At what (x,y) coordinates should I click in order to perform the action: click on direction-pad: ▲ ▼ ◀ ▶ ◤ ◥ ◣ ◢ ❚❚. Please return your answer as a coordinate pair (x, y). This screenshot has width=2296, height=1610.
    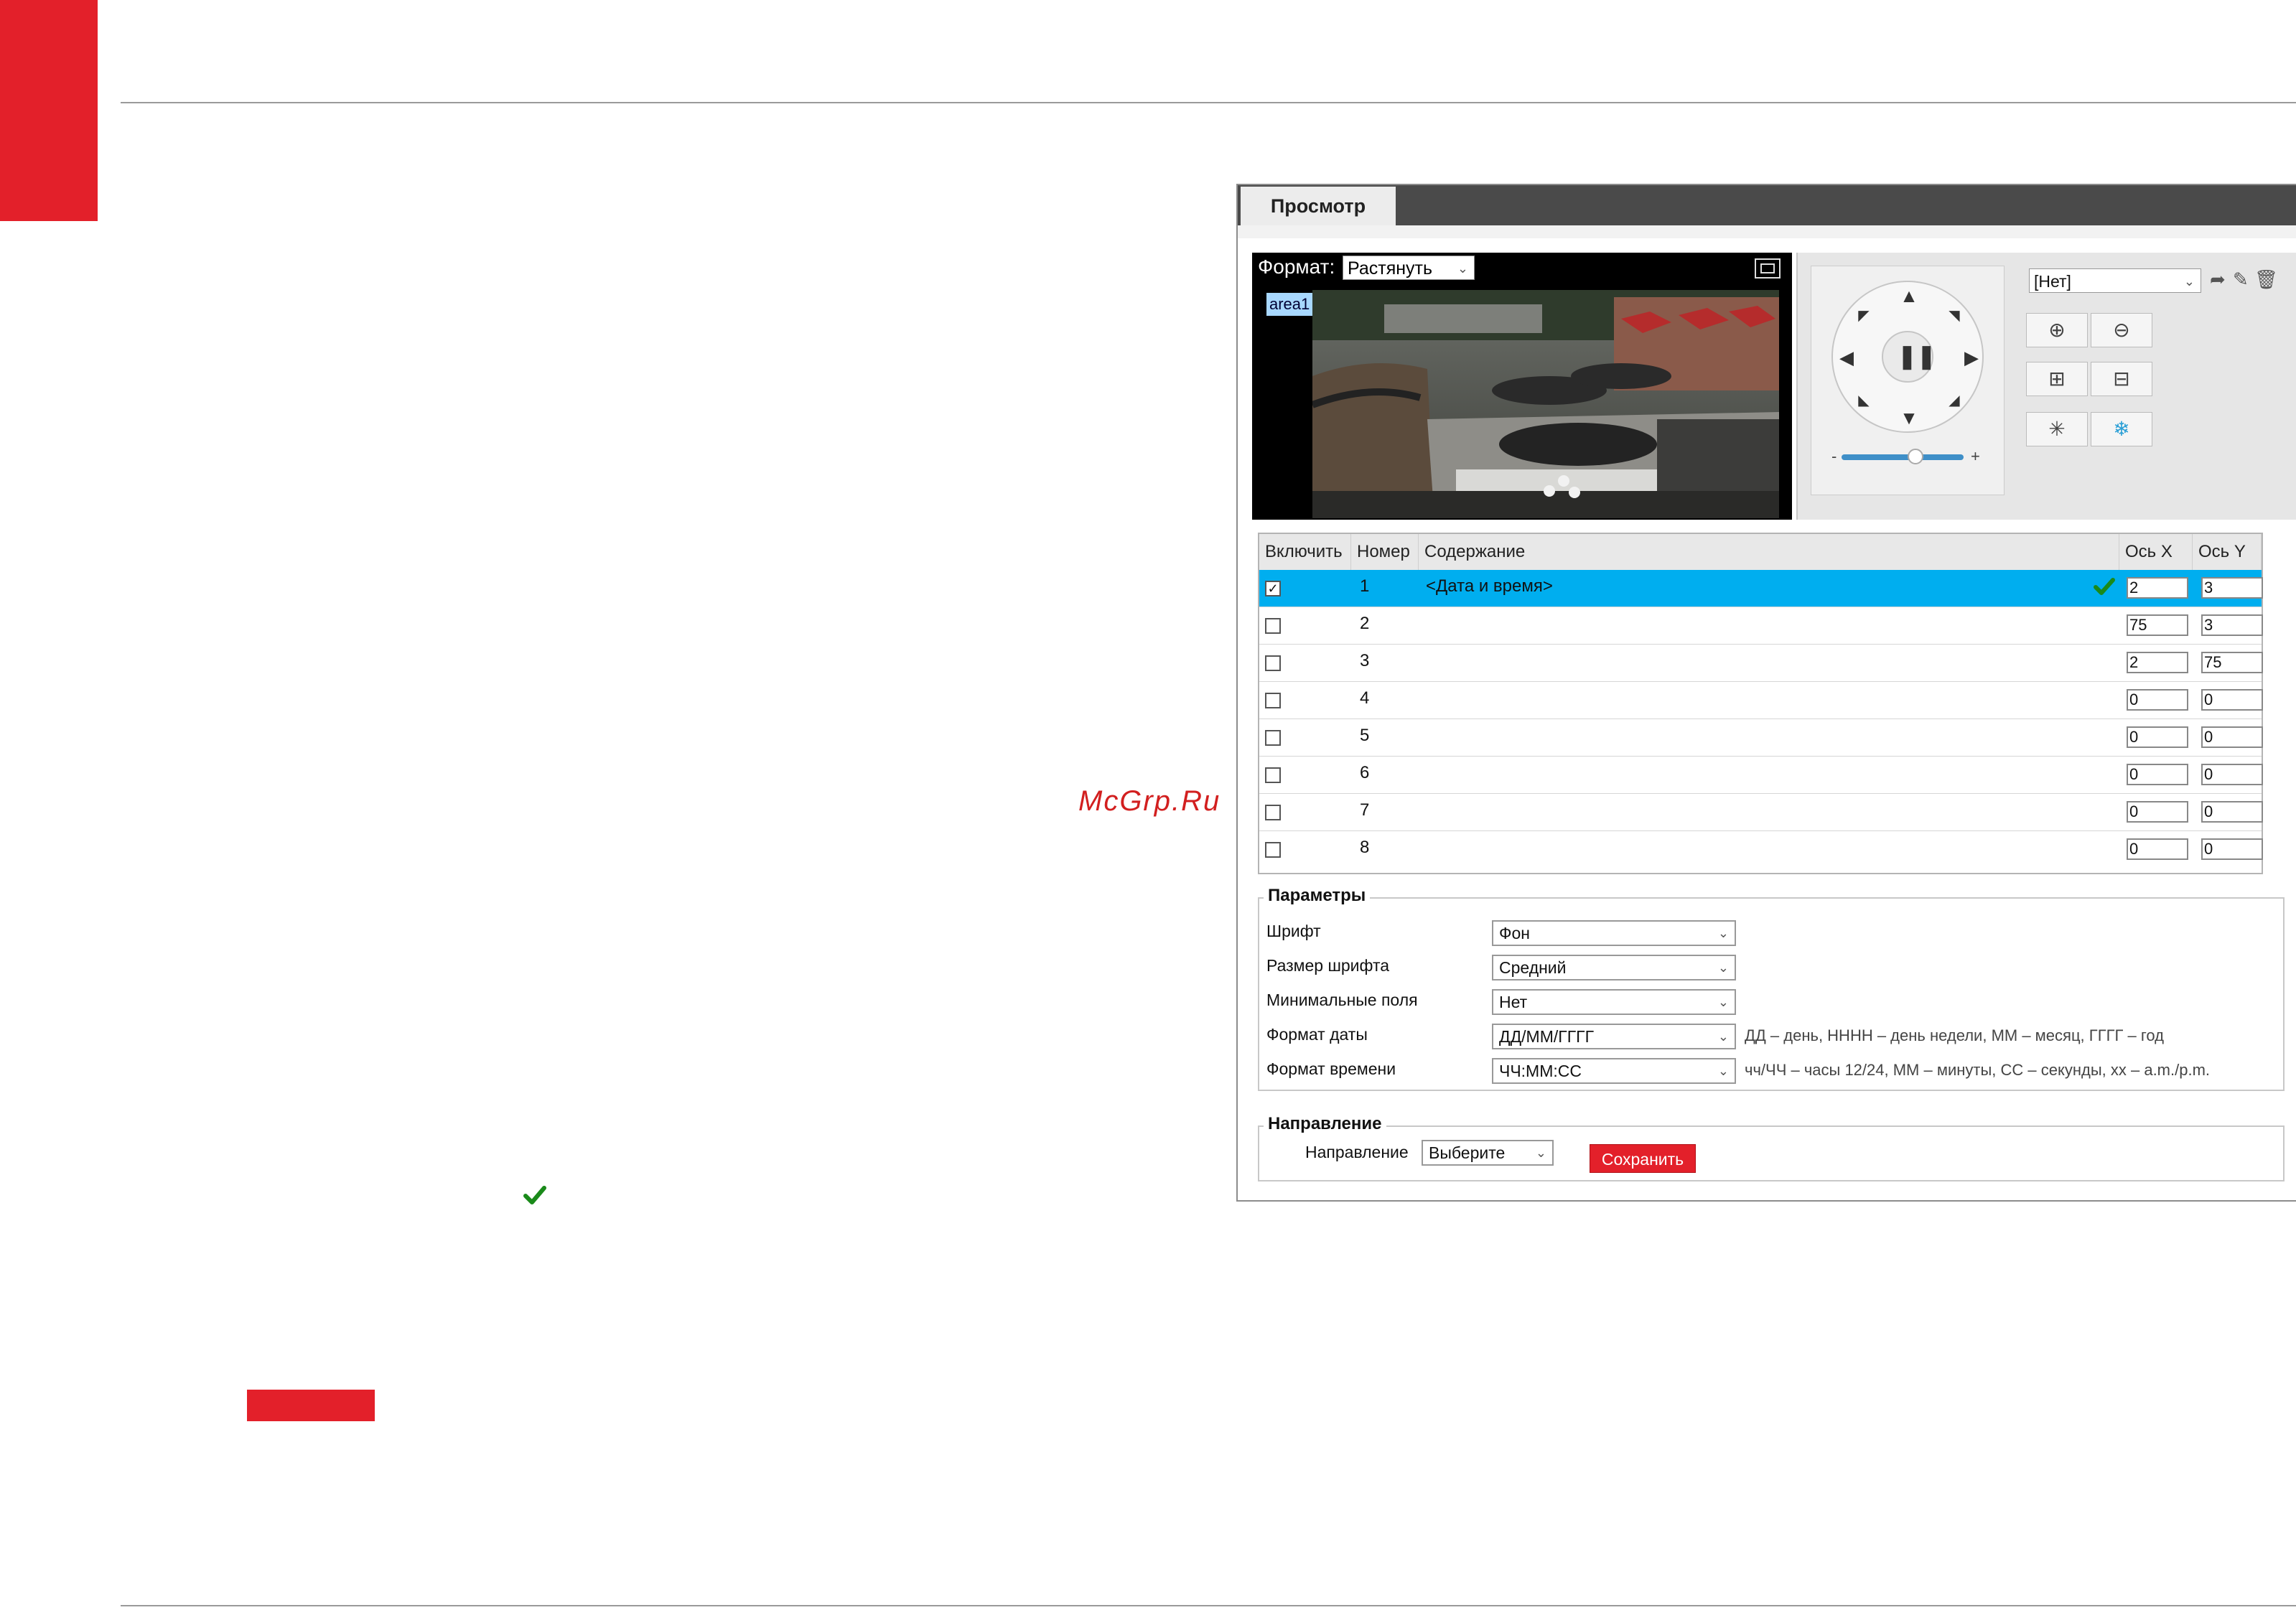
    Looking at the image, I should click on (1907, 357).